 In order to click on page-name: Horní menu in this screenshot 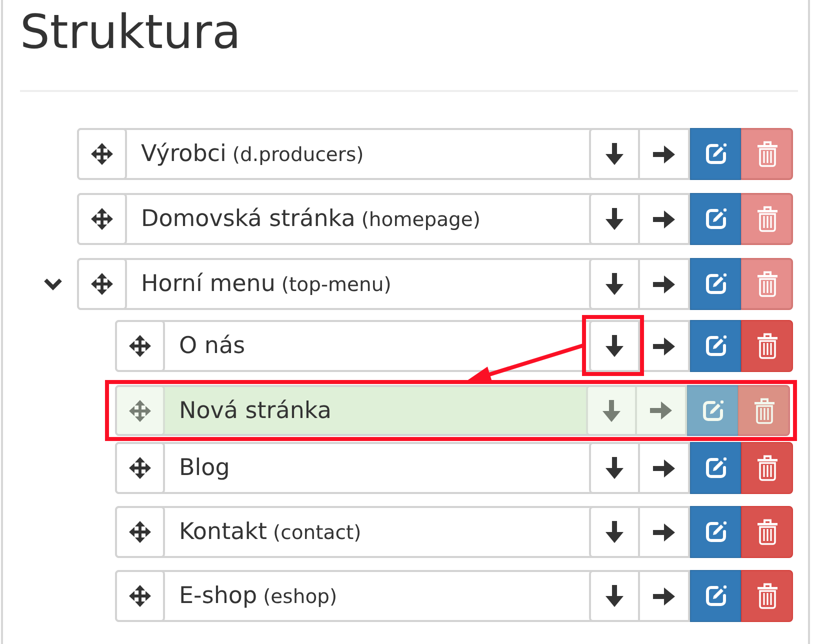, I will do `click(208, 284)`.